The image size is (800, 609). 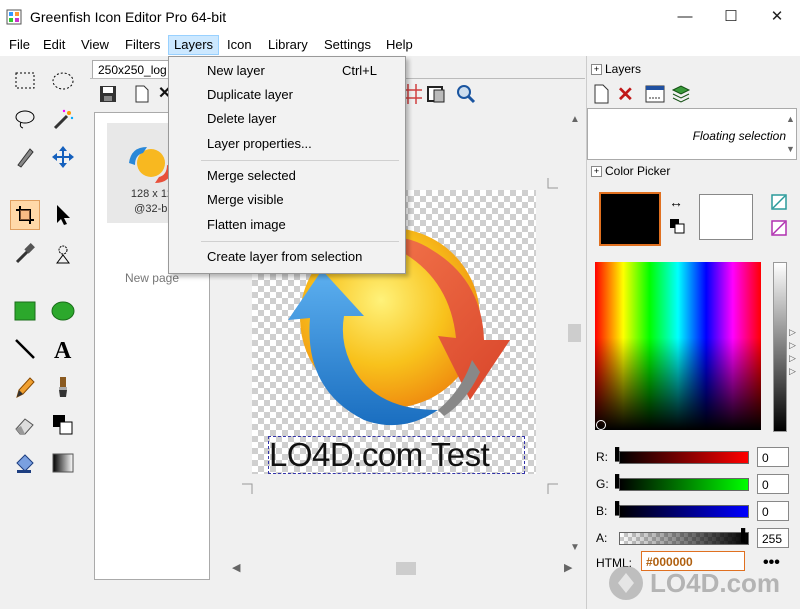 I want to click on menu-item-new-layer: New layer Ctrl+L, so click(x=287, y=71).